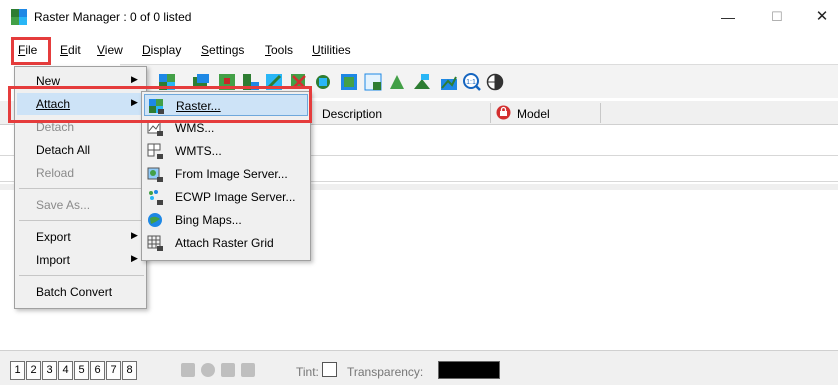 This screenshot has width=838, height=385. What do you see at coordinates (74, 292) in the screenshot?
I see `file-menu-batch-convert-label: Batch Convert` at bounding box center [74, 292].